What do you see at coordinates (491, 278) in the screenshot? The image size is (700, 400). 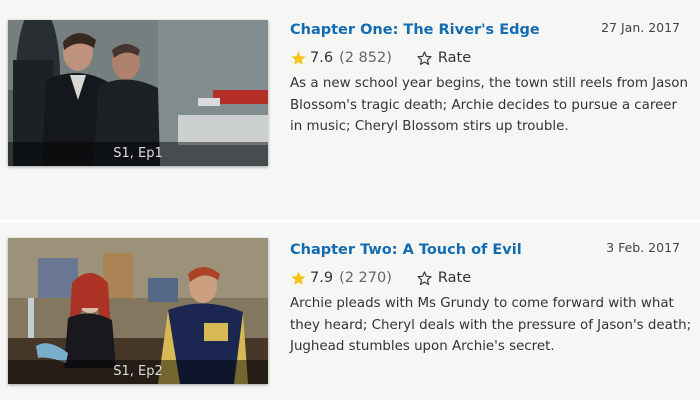 I see `rating-row: 7.9 (2 270) Rate` at bounding box center [491, 278].